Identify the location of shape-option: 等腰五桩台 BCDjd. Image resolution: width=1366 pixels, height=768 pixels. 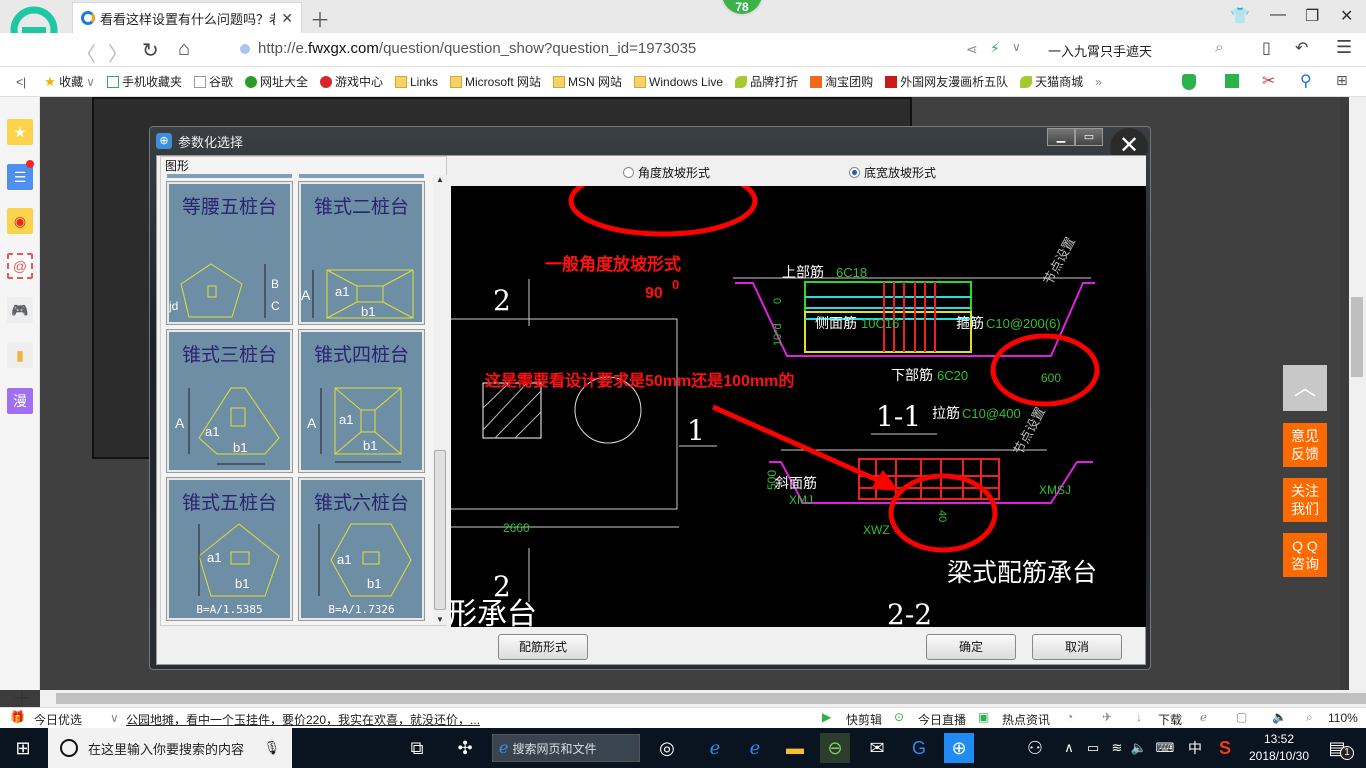
(229, 253).